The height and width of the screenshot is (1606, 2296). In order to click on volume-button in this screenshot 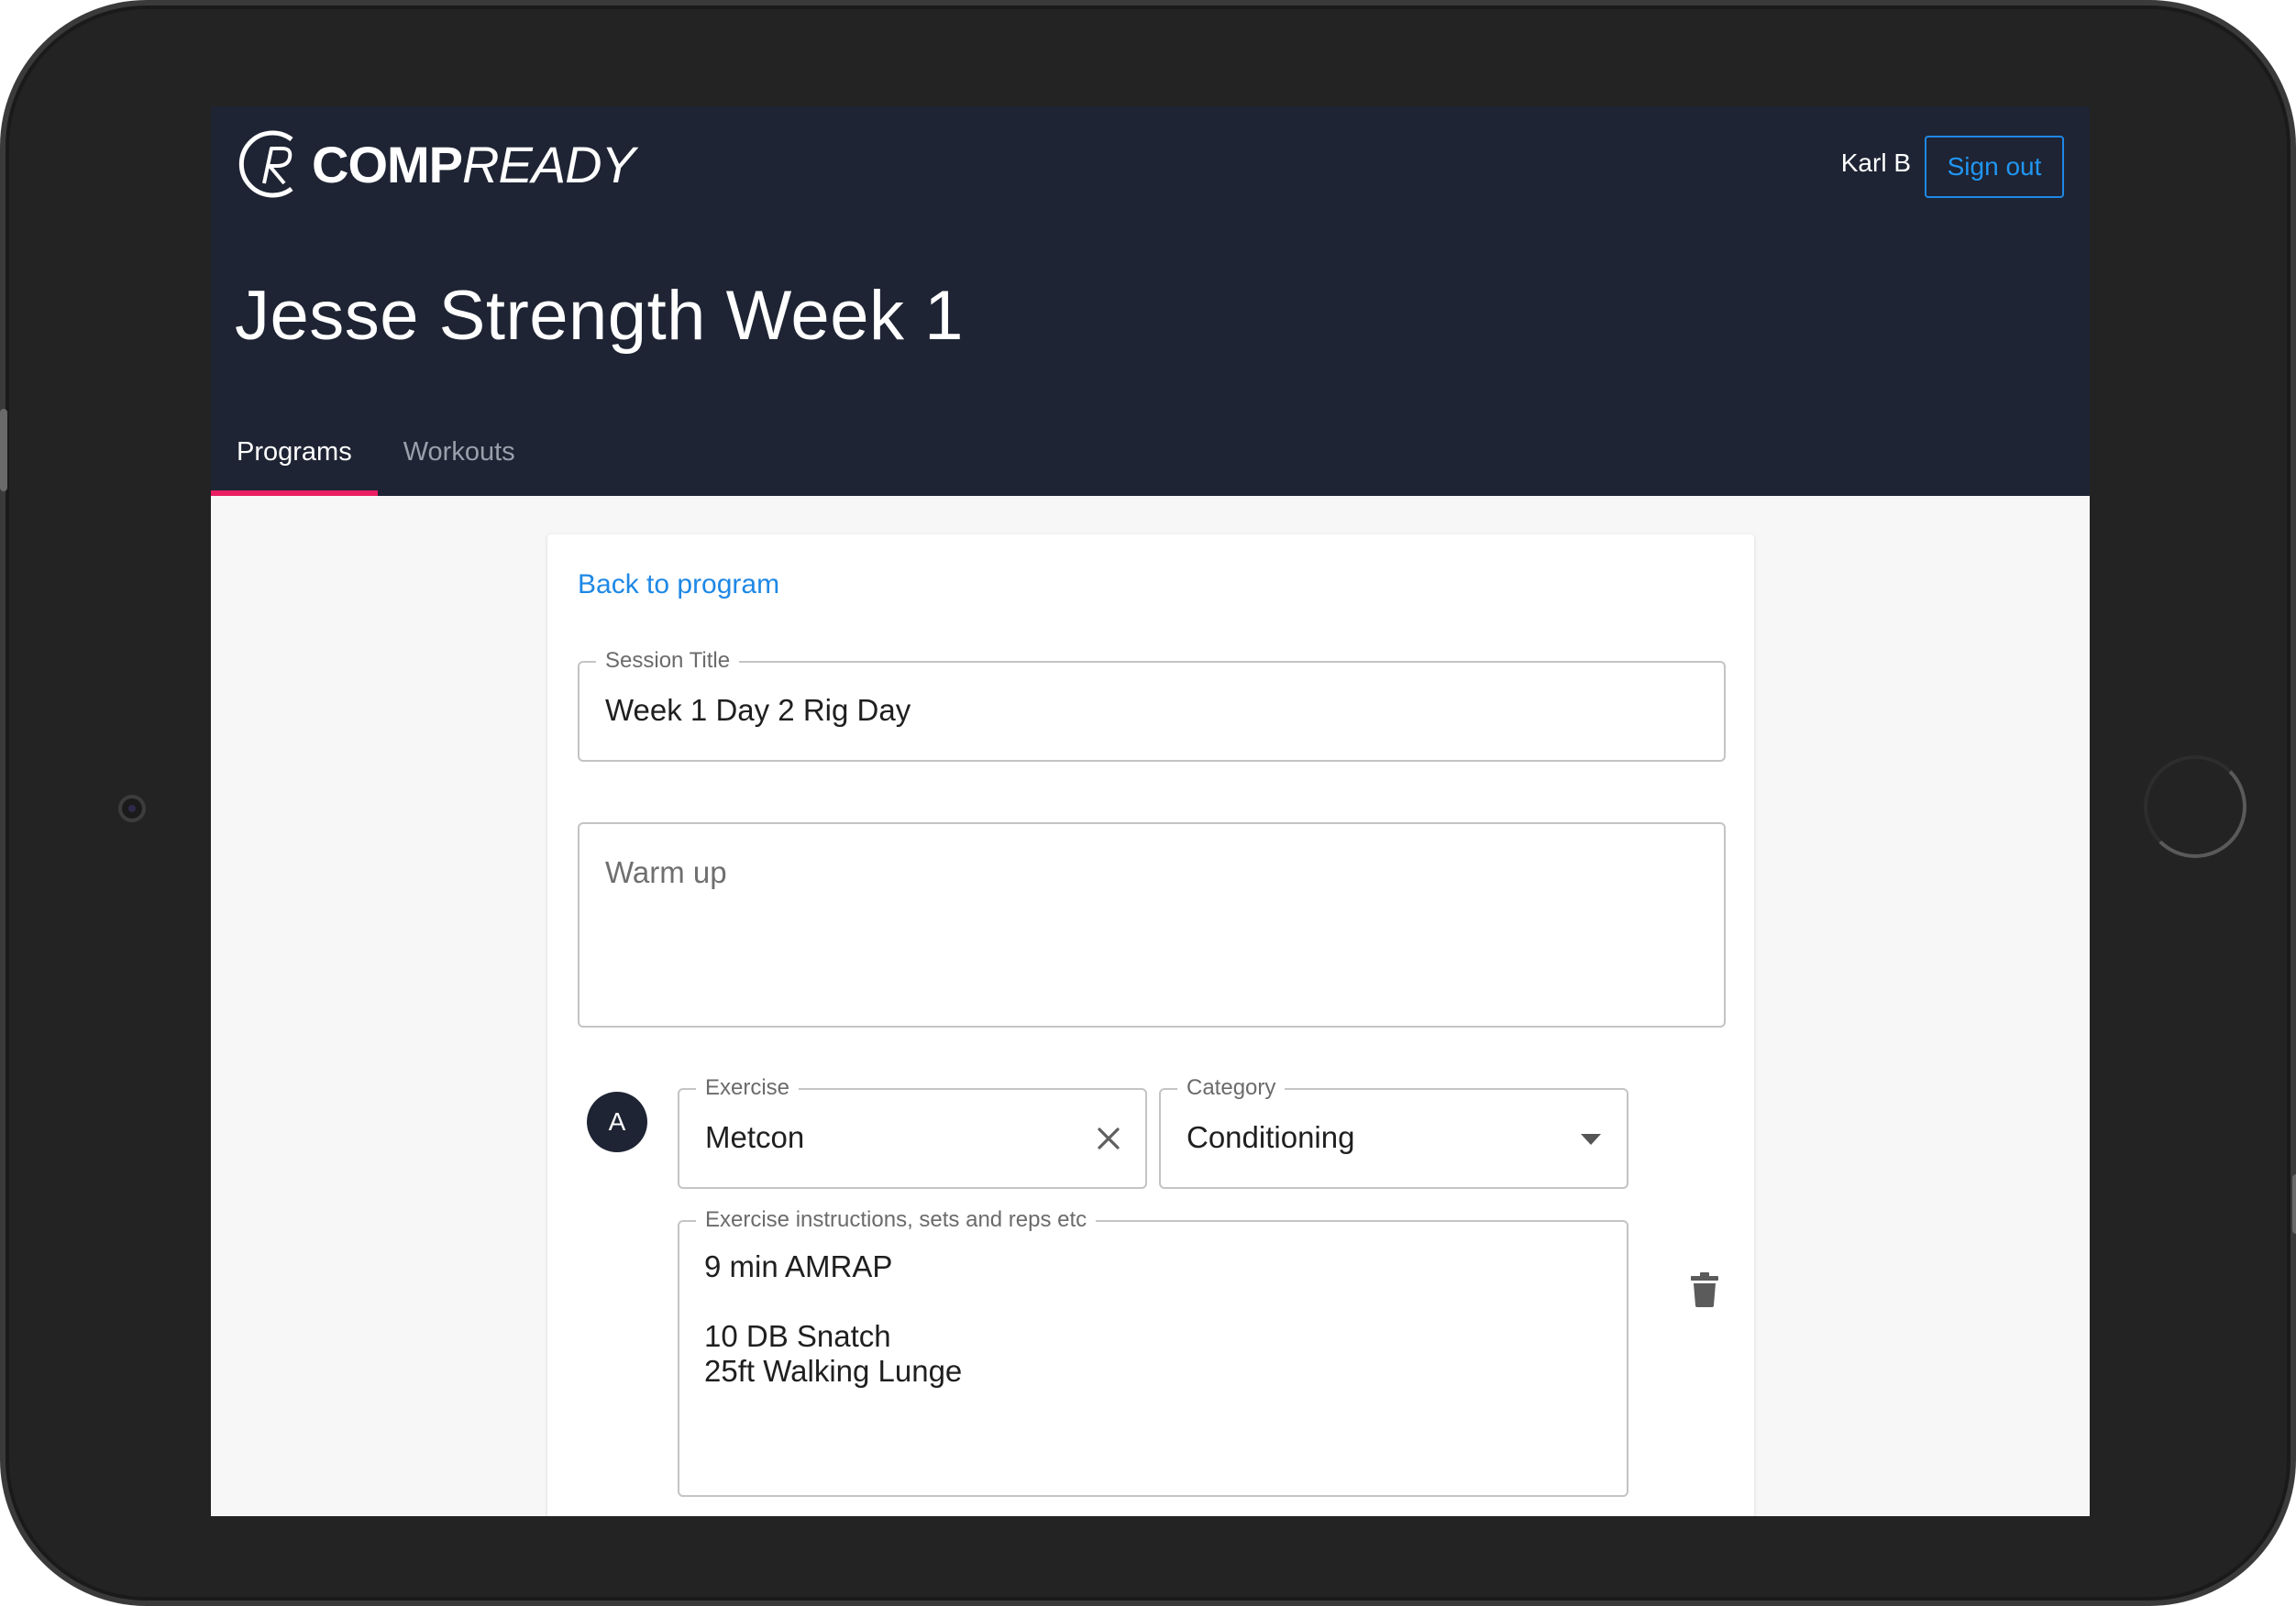, I will do `click(3, 450)`.